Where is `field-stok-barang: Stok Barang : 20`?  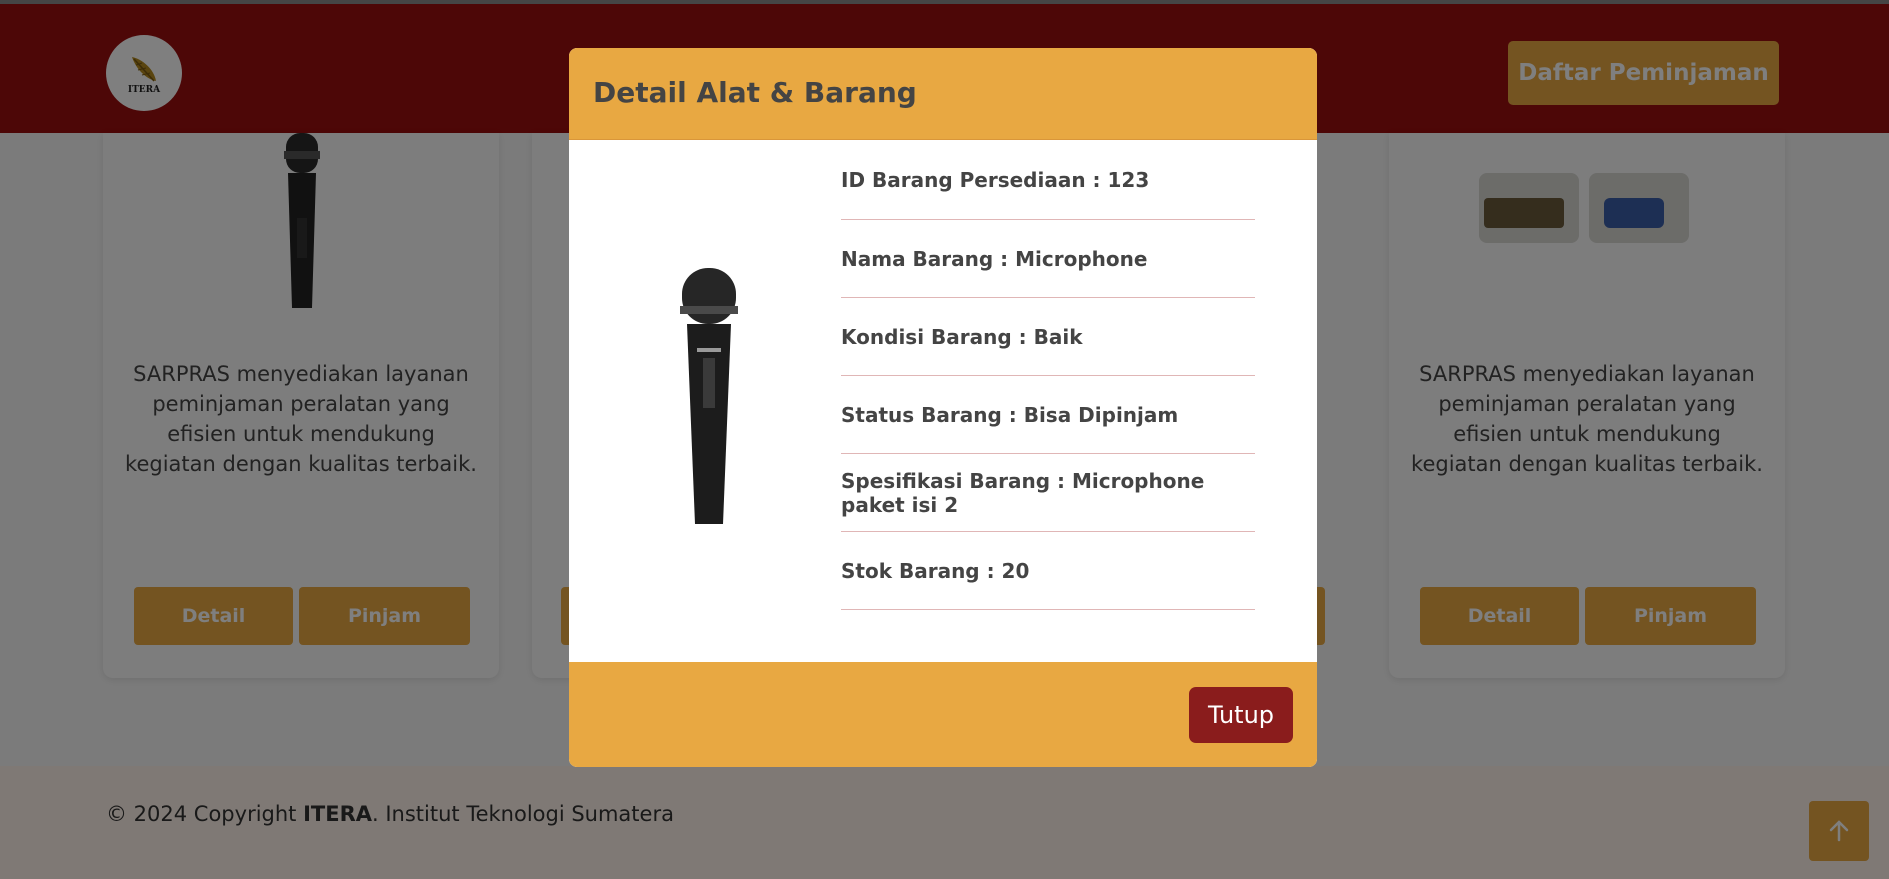 field-stok-barang: Stok Barang : 20 is located at coordinates (1048, 571).